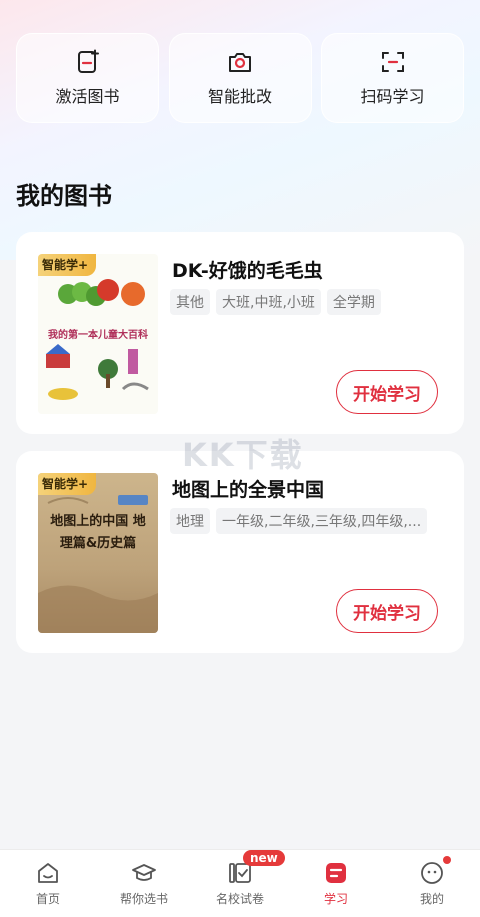  Describe the element at coordinates (48, 873) in the screenshot. I see `home-icon` at that location.